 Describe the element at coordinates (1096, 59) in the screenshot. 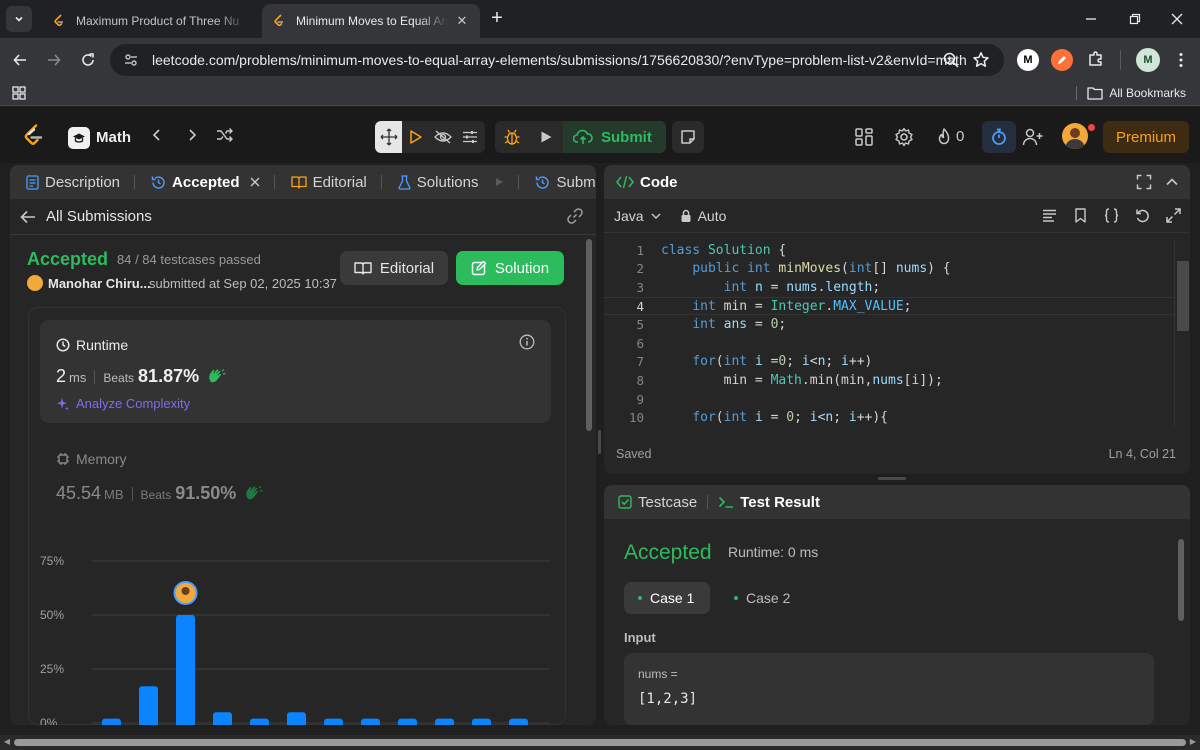

I see `extensions-puzzle-icon` at that location.